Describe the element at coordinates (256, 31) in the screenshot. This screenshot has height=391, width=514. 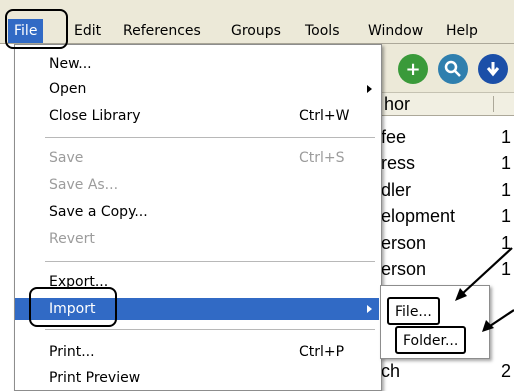
I see `menu-groups: Groups` at that location.